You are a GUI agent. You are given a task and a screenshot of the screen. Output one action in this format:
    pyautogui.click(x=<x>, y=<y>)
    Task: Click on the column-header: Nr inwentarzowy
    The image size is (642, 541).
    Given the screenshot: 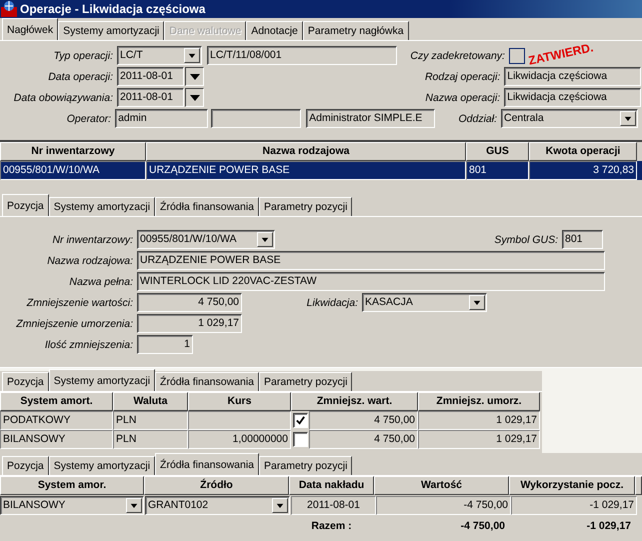 What is the action you would take?
    pyautogui.click(x=73, y=151)
    